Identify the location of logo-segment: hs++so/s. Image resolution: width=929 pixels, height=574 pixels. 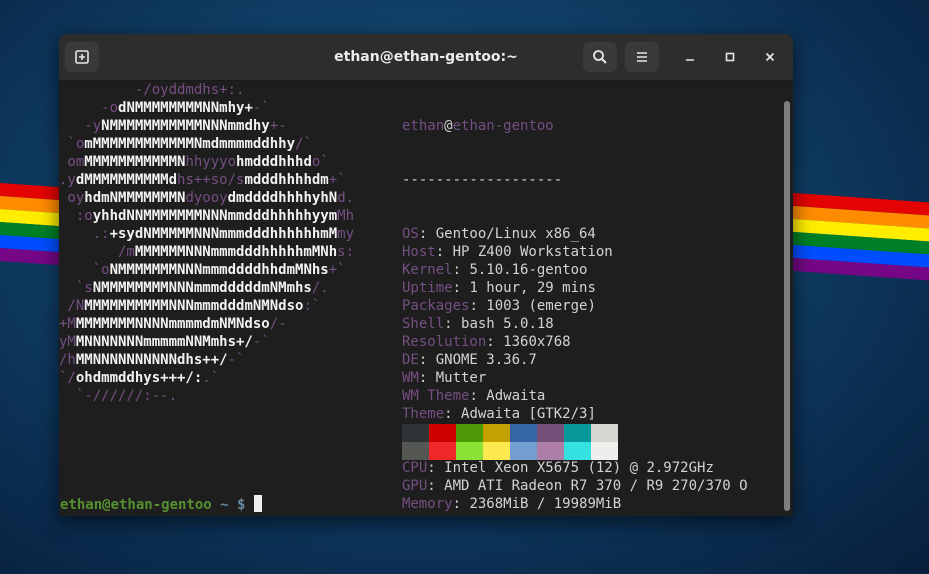
(211, 180).